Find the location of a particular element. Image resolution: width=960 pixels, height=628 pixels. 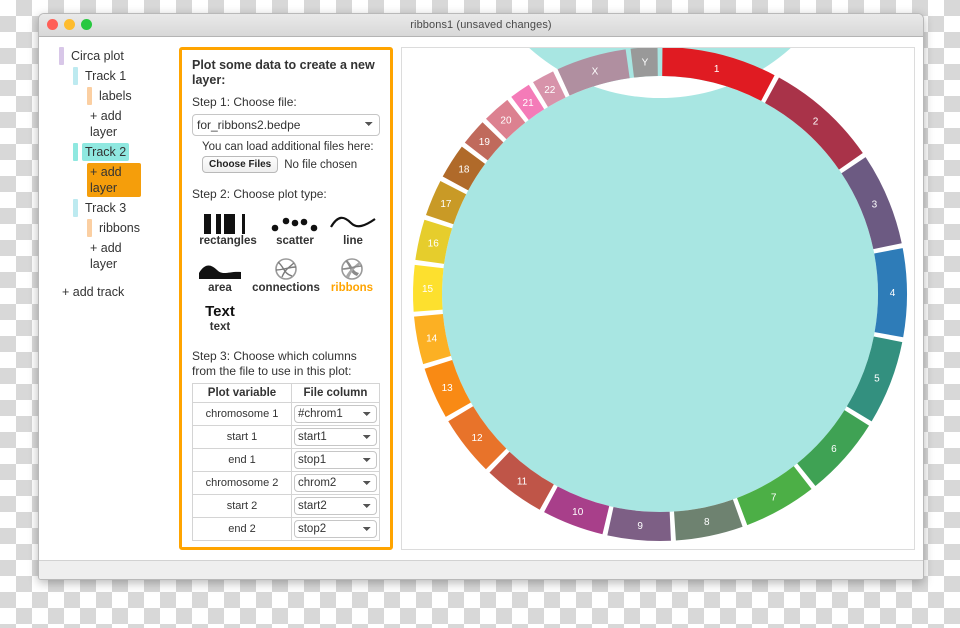

plot-type-ribbons: ribbons is located at coordinates (352, 274).